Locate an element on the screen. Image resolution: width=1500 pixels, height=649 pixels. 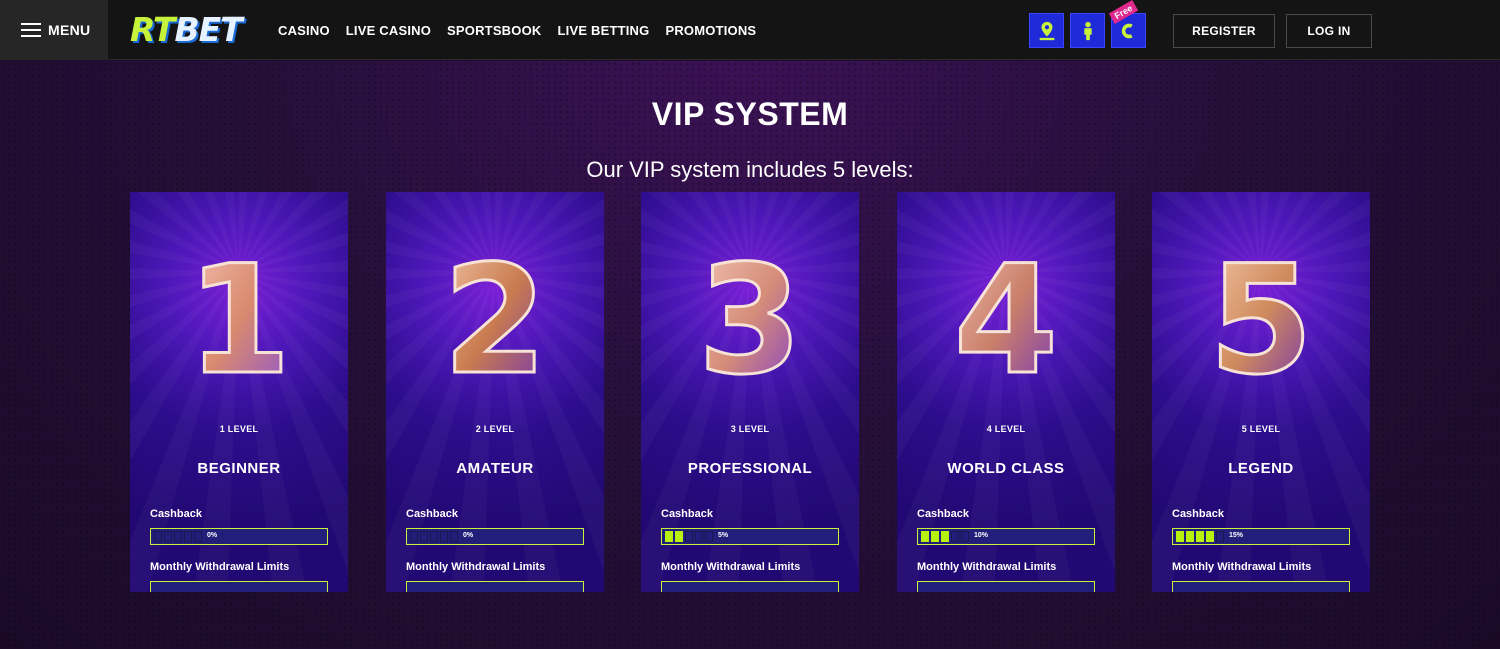
login-button: LOG IN is located at coordinates (1329, 31).